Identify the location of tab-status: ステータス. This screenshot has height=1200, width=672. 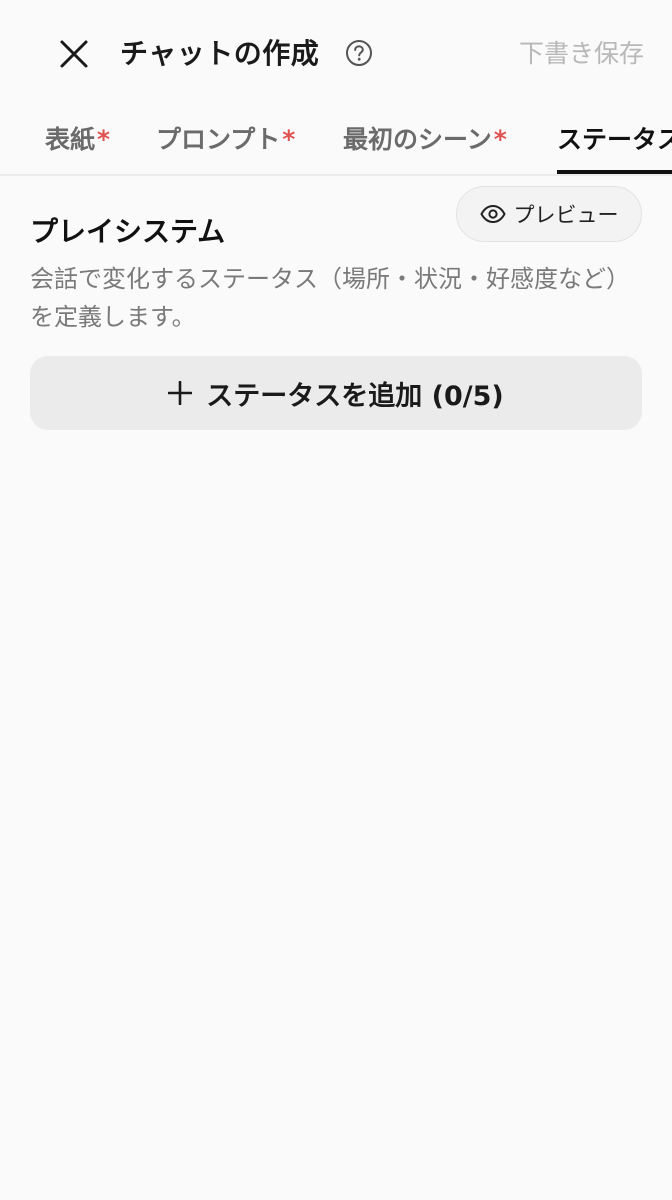
(614, 140).